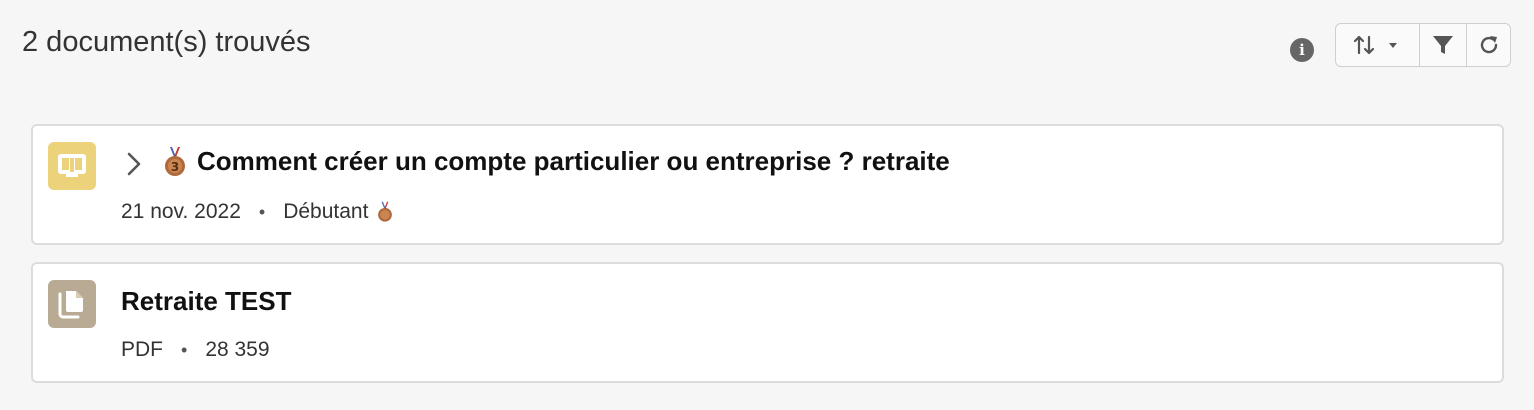 This screenshot has width=1534, height=410. What do you see at coordinates (72, 304) in the screenshot?
I see `files-icon` at bounding box center [72, 304].